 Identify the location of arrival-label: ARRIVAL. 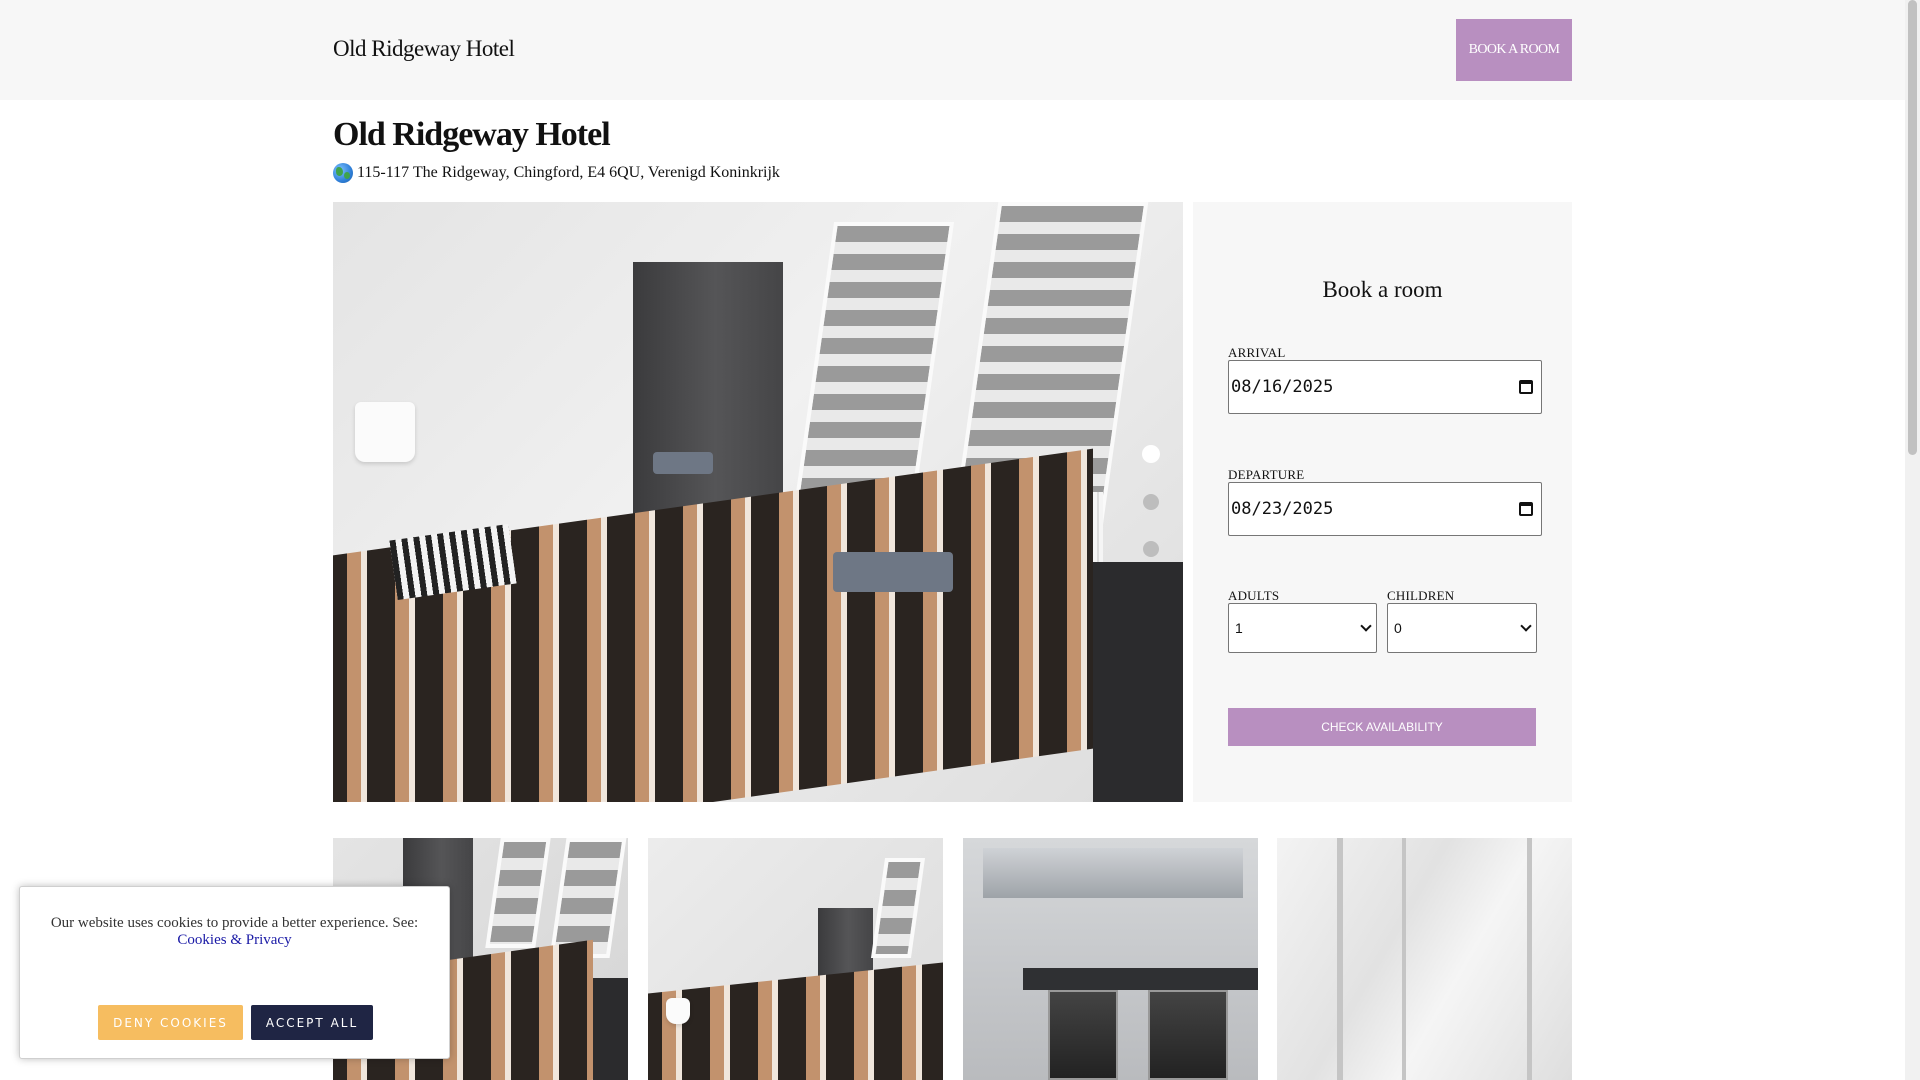
(1257, 352).